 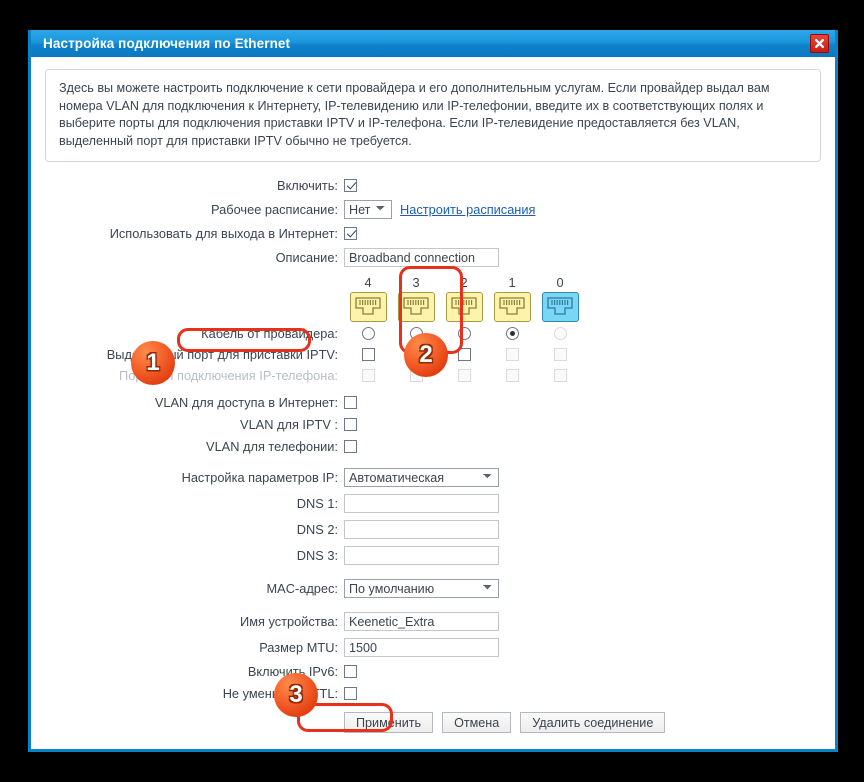 What do you see at coordinates (433, 185) in the screenshot?
I see `row-enable: Включить:` at bounding box center [433, 185].